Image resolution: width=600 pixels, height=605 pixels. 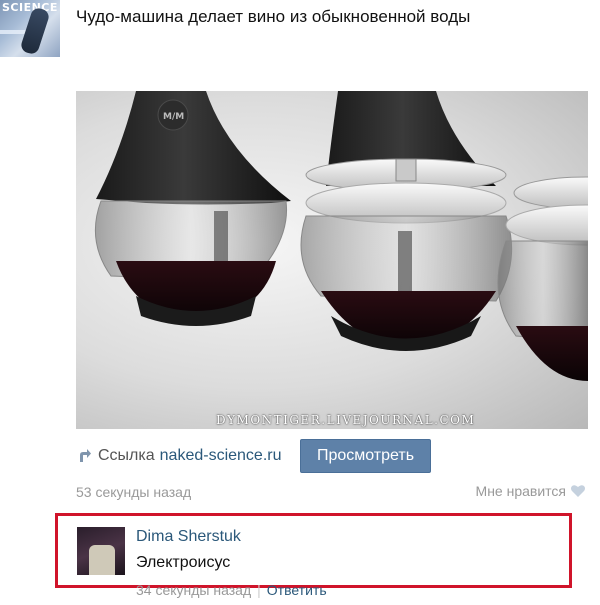 I want to click on link-arrow-icon, so click(x=85, y=455).